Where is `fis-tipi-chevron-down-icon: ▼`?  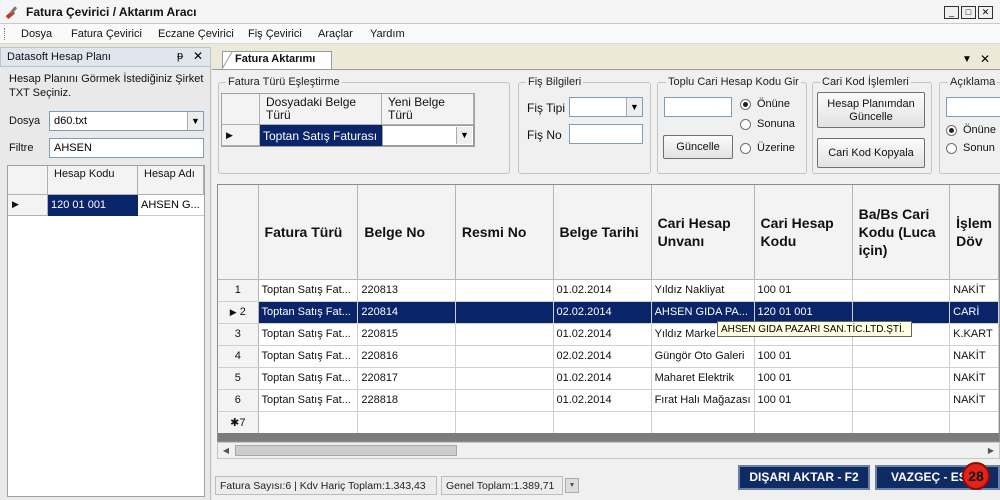
fis-tipi-chevron-down-icon: ▼ is located at coordinates (634, 107).